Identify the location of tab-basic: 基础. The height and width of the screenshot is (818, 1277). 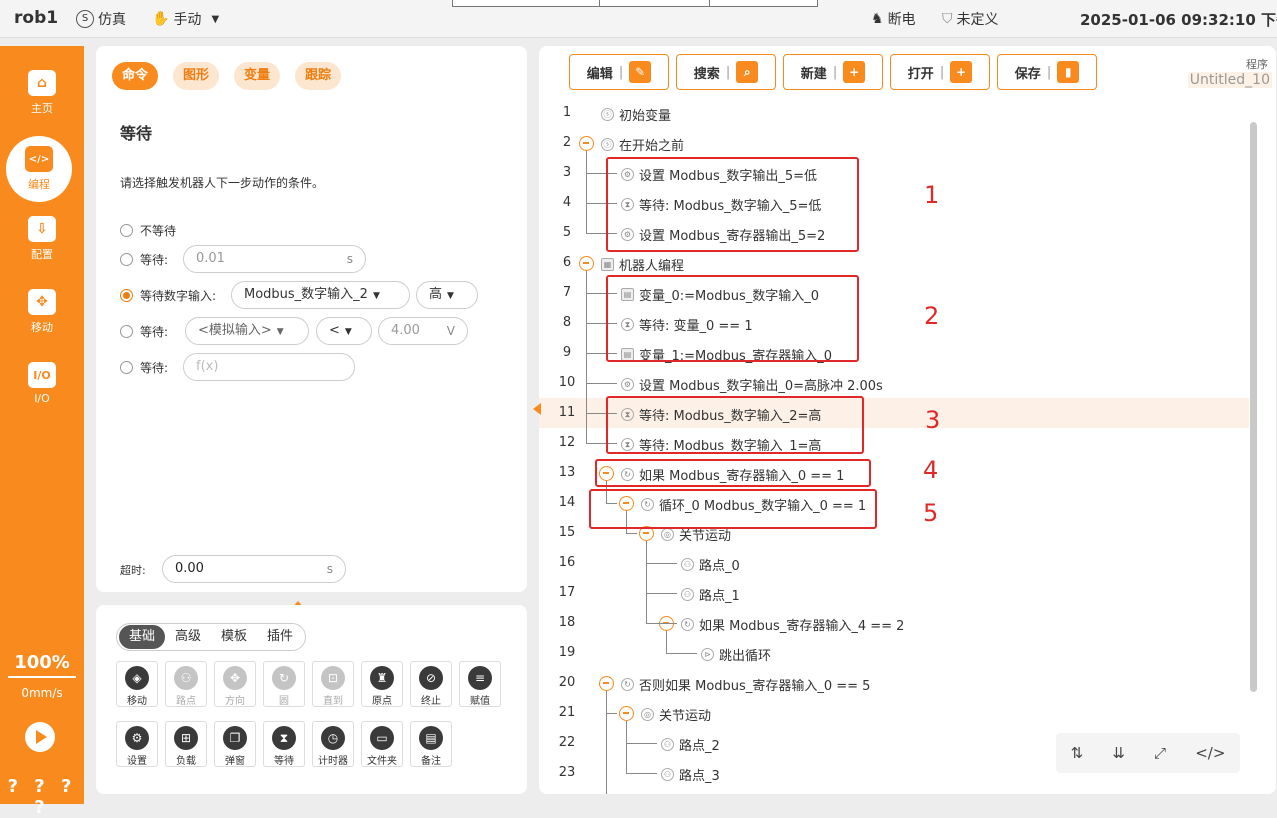
(142, 637).